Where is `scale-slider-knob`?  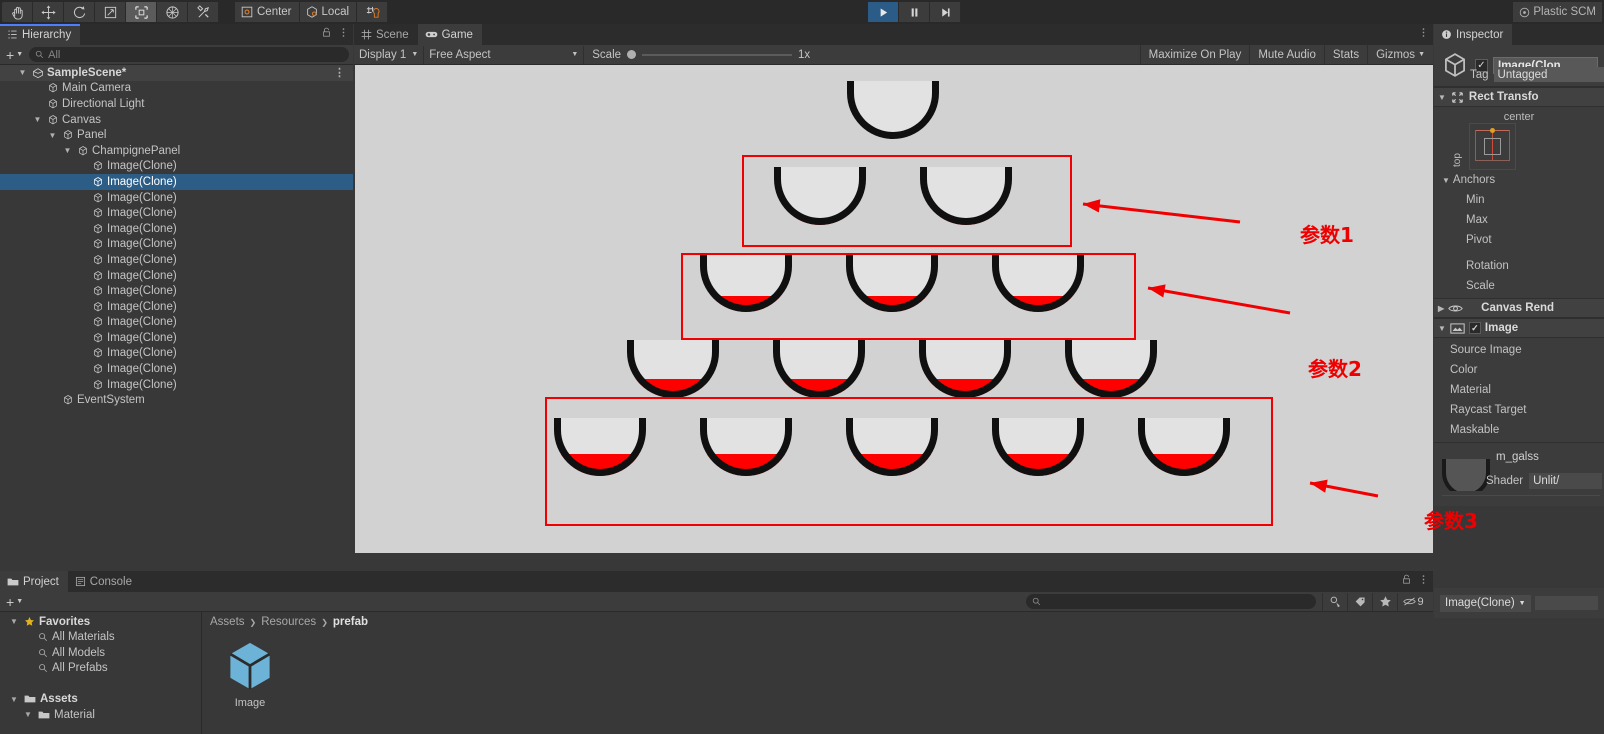
scale-slider-knob is located at coordinates (632, 54).